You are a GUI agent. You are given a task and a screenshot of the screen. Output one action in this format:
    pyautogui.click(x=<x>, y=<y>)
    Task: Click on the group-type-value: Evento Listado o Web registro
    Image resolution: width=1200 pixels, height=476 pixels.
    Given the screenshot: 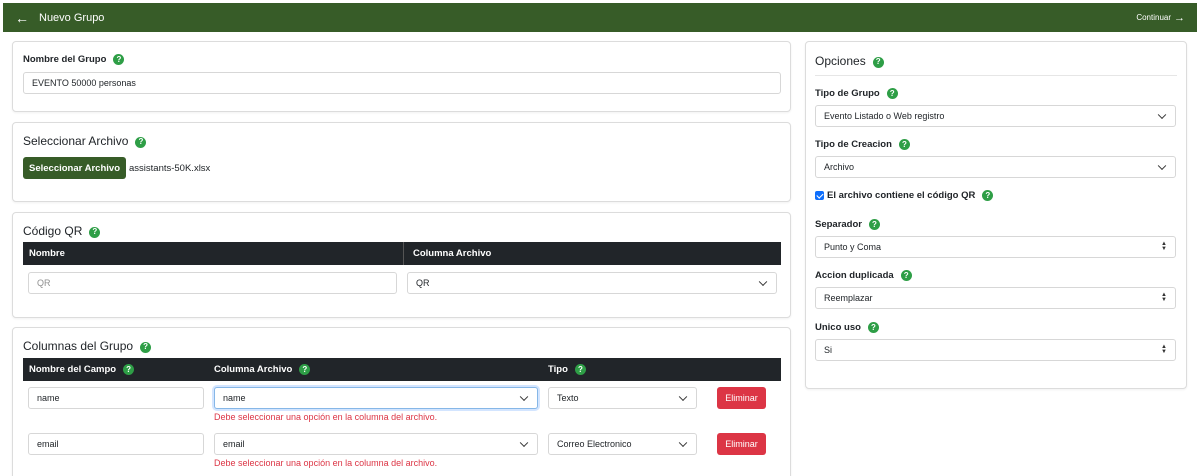 What is the action you would take?
    pyautogui.click(x=884, y=116)
    